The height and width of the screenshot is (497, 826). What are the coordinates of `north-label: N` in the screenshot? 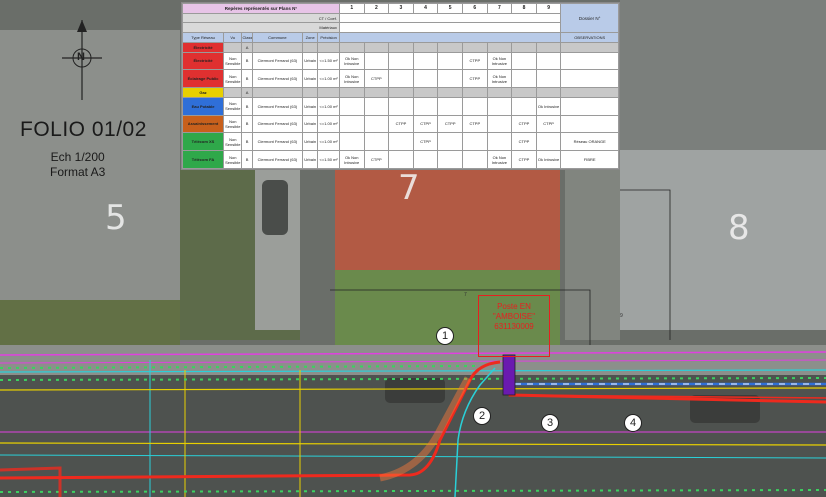 It's located at (81, 57).